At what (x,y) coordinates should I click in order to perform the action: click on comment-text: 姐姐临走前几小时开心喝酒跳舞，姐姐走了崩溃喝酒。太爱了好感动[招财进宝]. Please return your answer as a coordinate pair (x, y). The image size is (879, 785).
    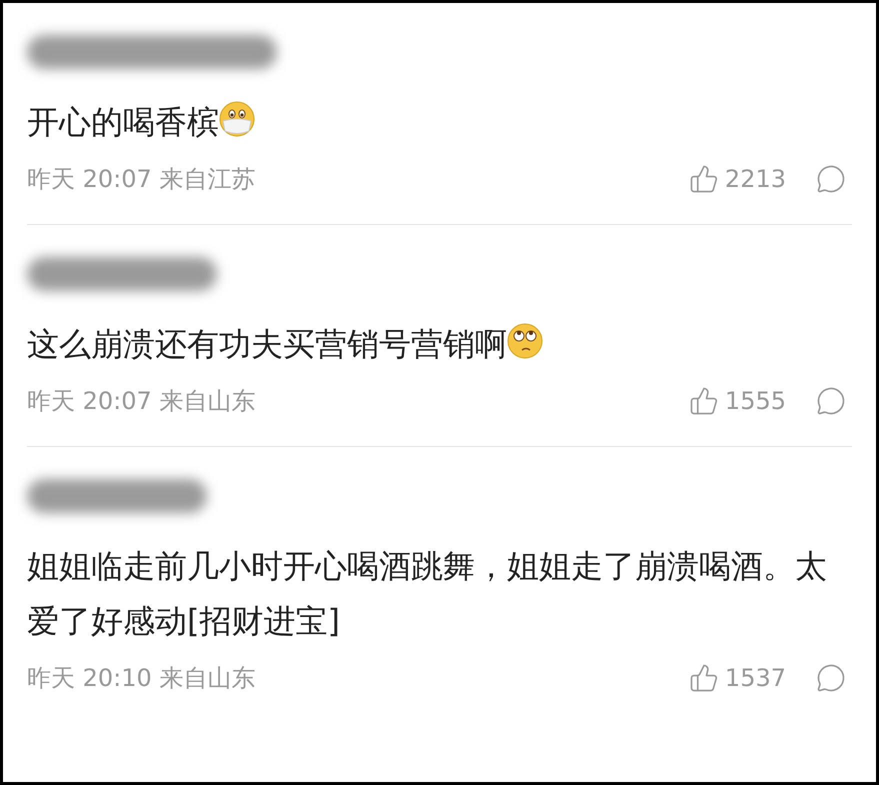
    Looking at the image, I should click on (427, 594).